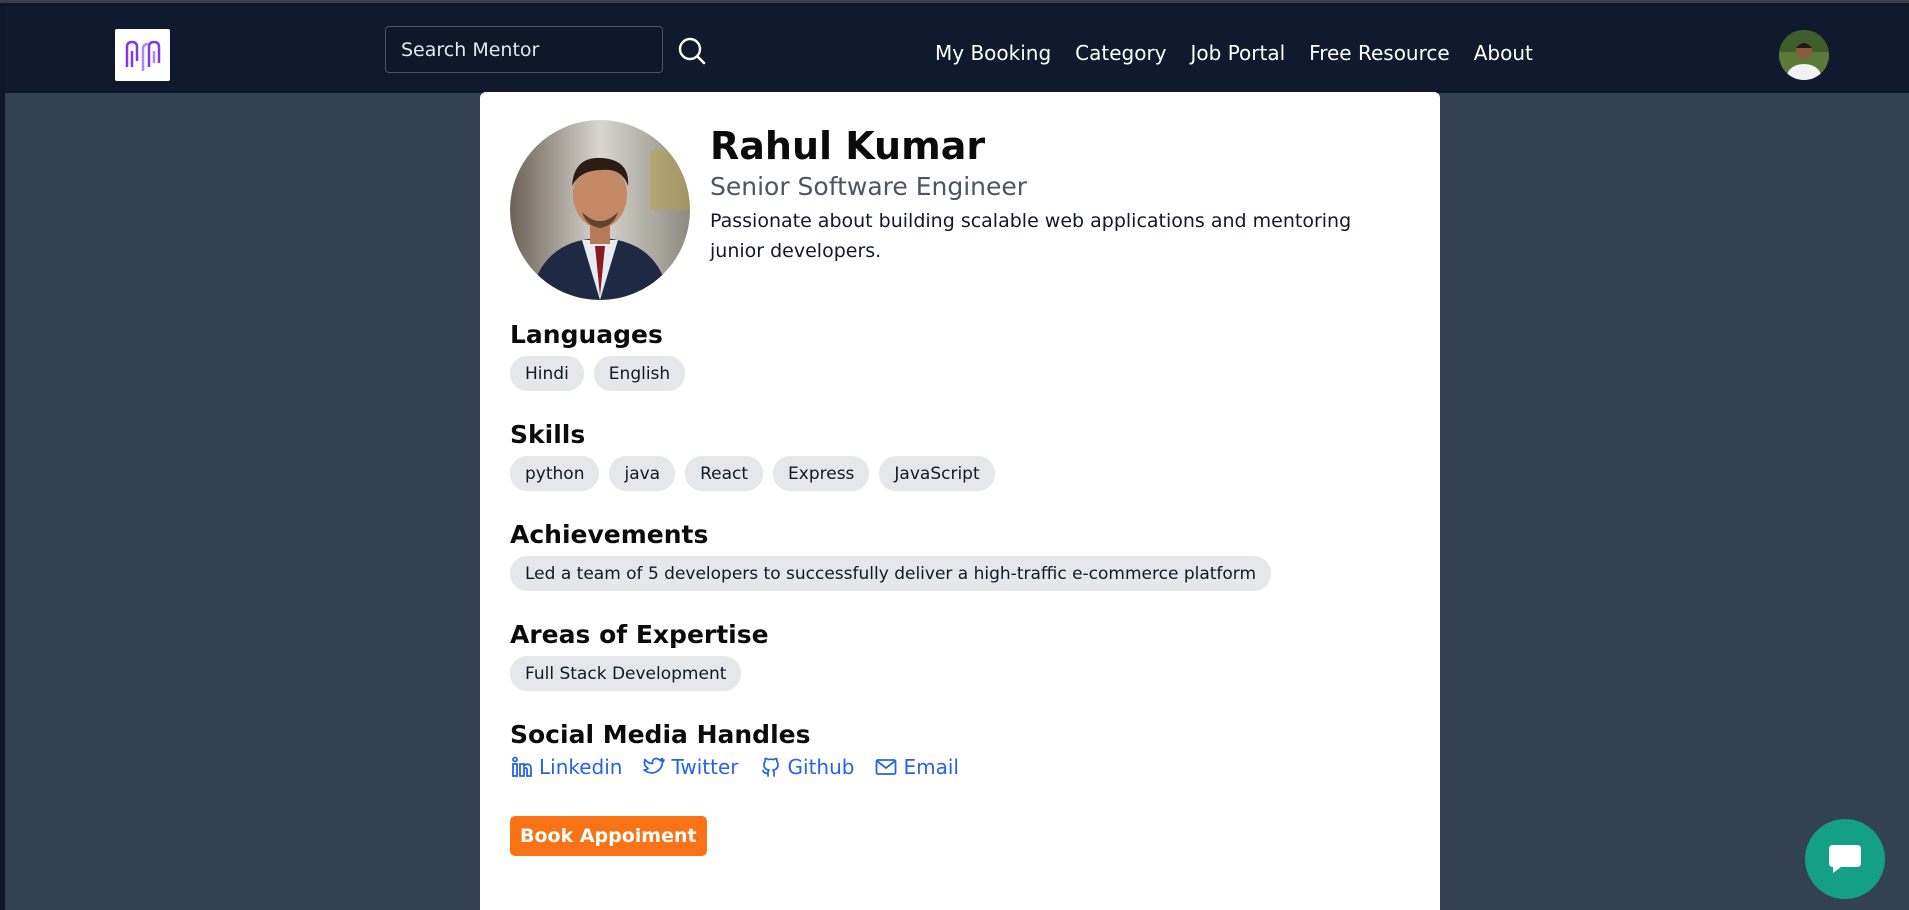  I want to click on email-link: Email, so click(916, 767).